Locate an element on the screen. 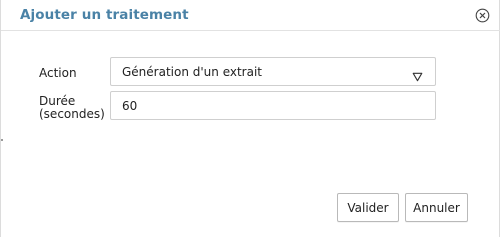  action-select-value: Génération d'un extrait is located at coordinates (192, 72).